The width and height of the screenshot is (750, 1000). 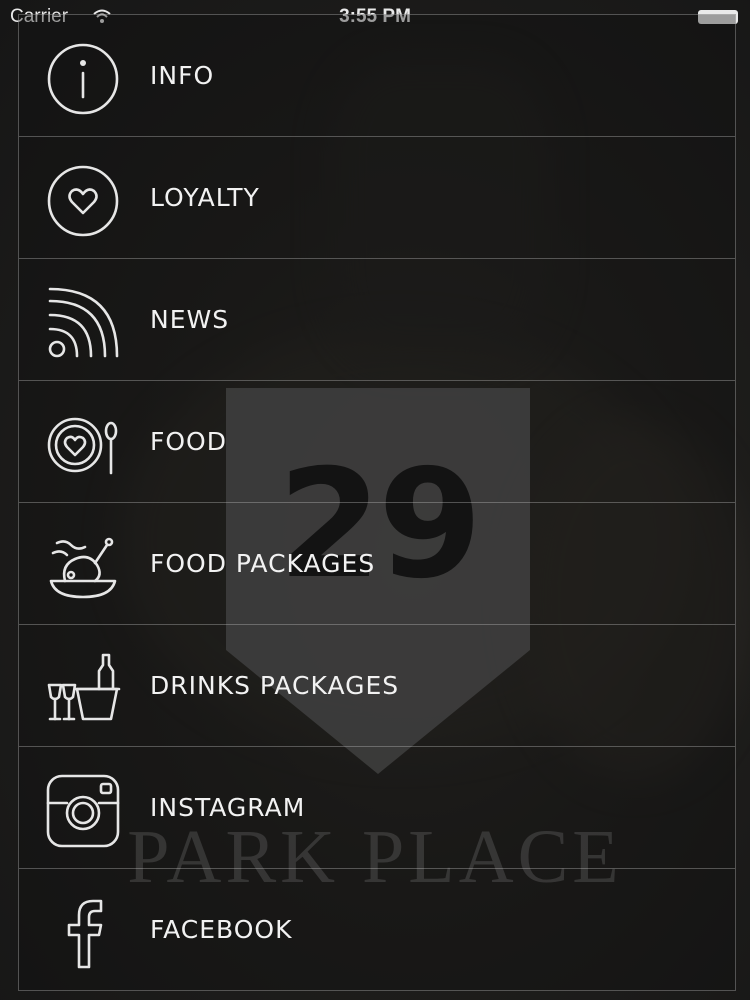 What do you see at coordinates (83, 201) in the screenshot?
I see `heart-icon` at bounding box center [83, 201].